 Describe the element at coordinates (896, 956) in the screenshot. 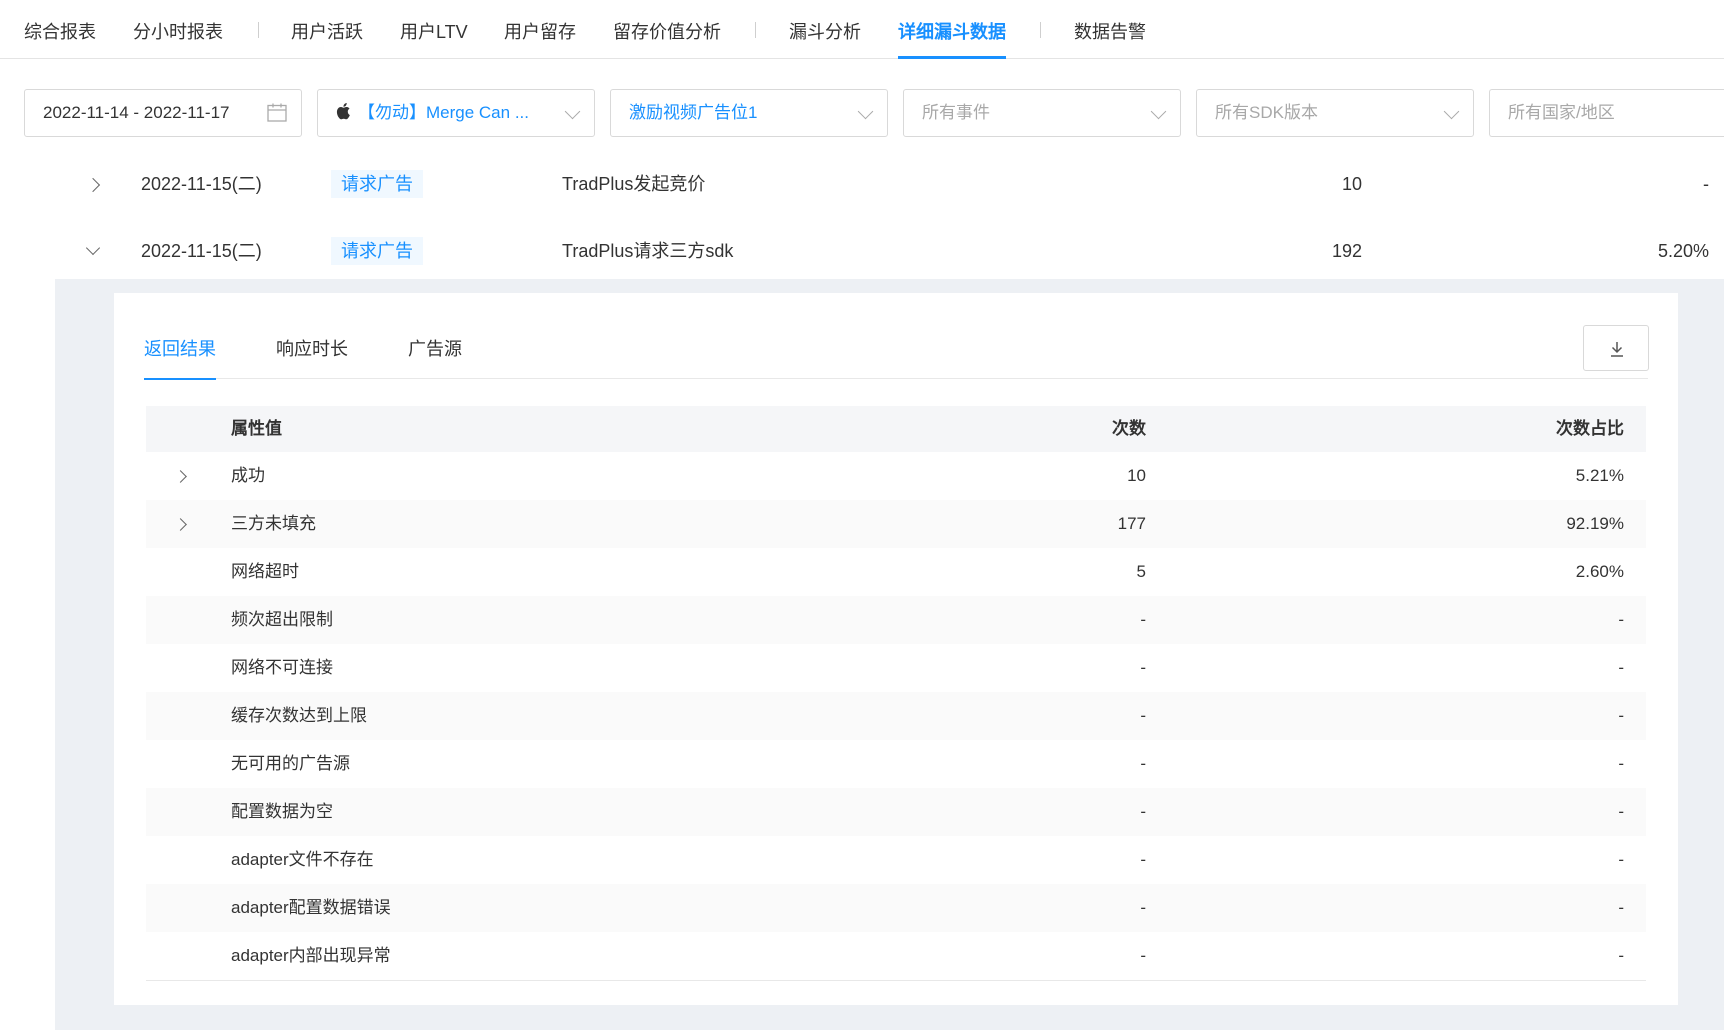

I see `table-row: adapter内部出现异常 - -` at that location.